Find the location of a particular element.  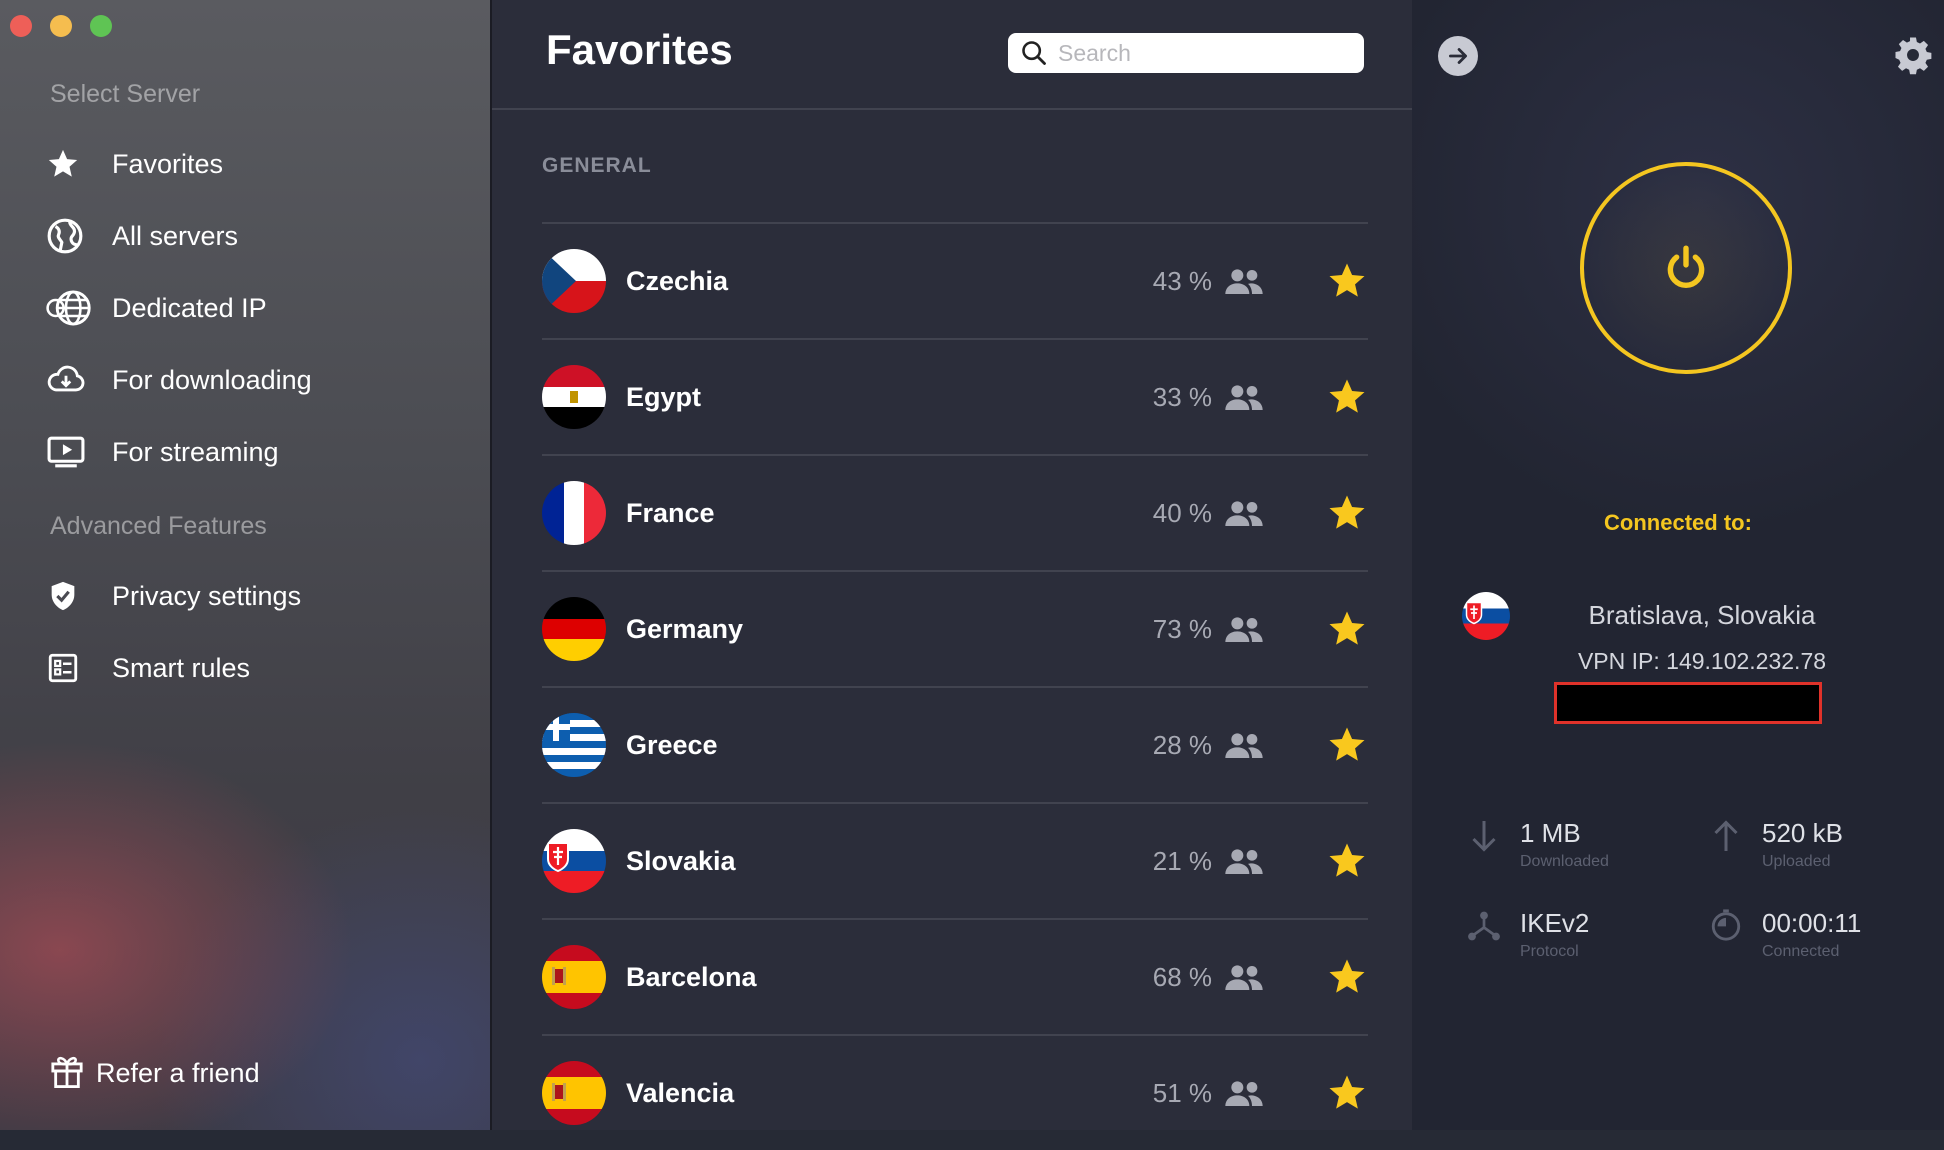

connect-toggle-button is located at coordinates (1686, 268).